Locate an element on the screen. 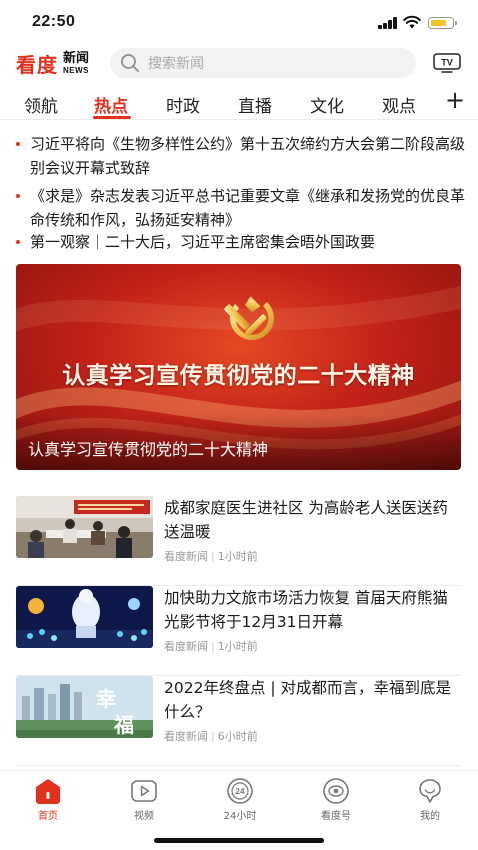 The width and height of the screenshot is (478, 850). banner-caption: 认真学习宣传贯彻党的二十大精神 is located at coordinates (148, 449).